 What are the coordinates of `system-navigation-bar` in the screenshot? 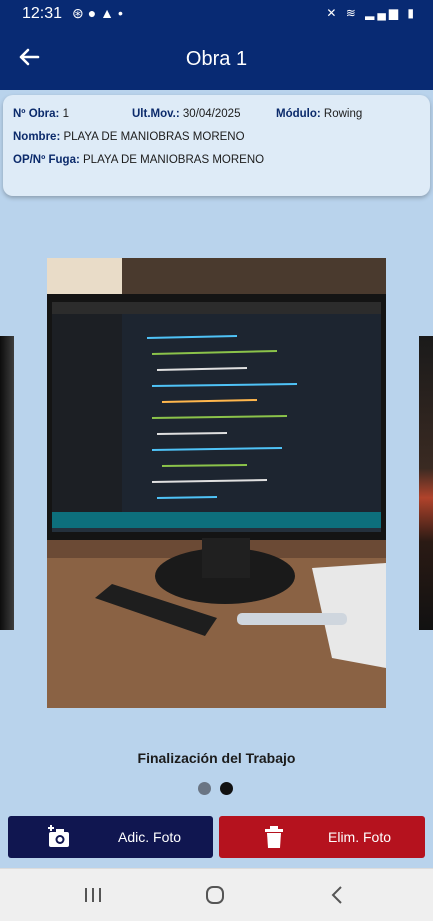 It's located at (216, 894).